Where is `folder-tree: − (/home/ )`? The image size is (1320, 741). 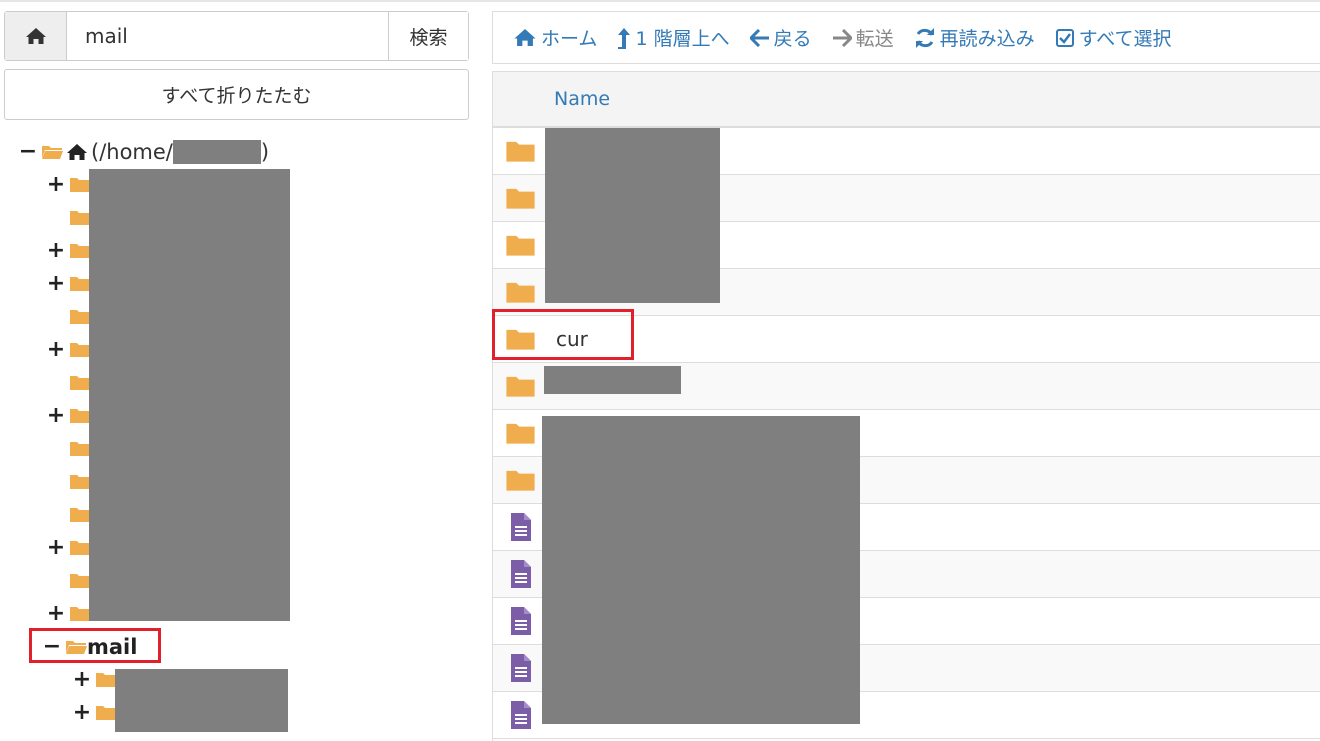 folder-tree: − (/home/ ) is located at coordinates (248, 151).